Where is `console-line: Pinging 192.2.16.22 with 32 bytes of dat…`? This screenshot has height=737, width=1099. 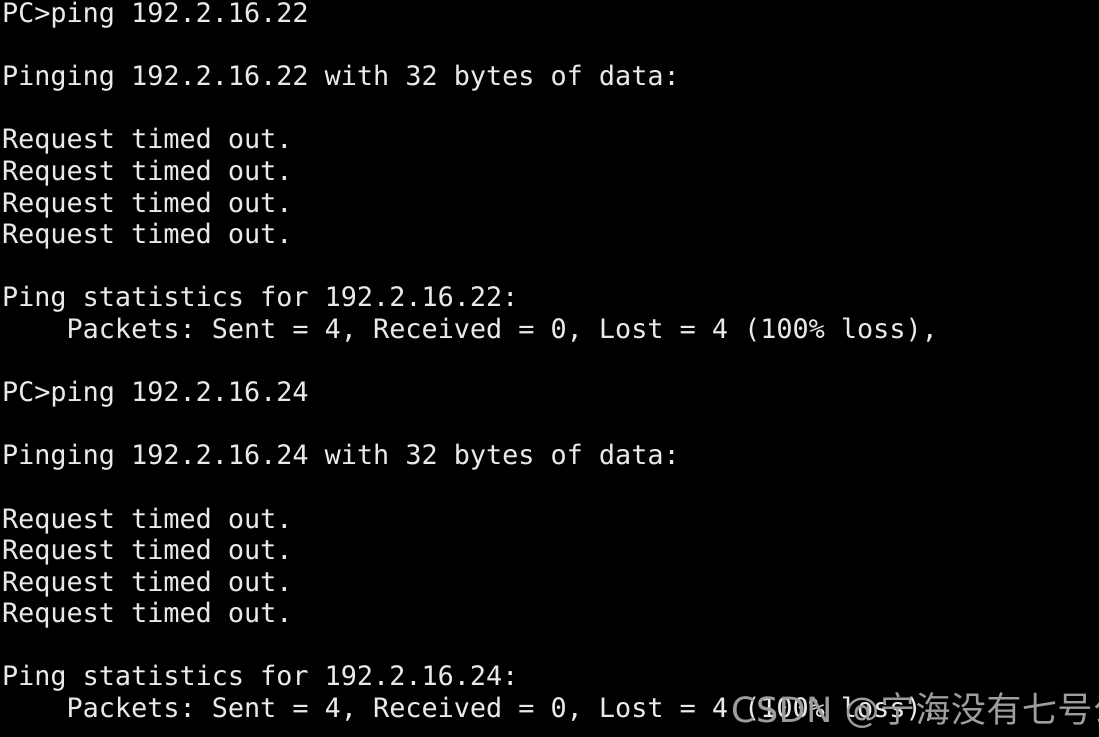 console-line: Pinging 192.2.16.22 with 32 bytes of dat… is located at coordinates (341, 77).